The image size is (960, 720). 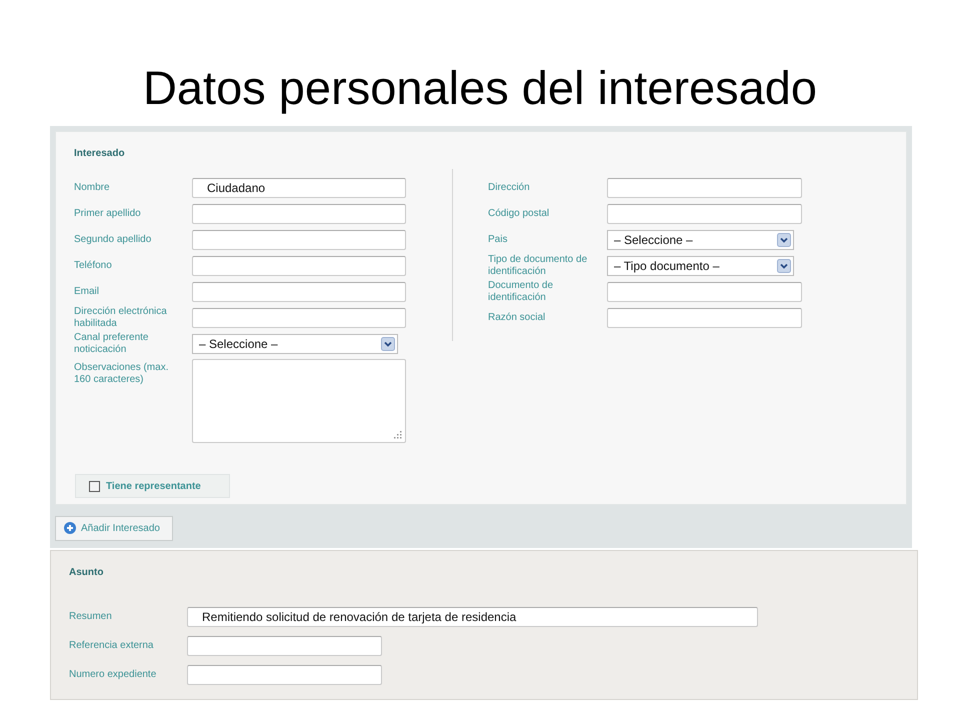 I want to click on field-label: Observaciones (max. 160 caracteres), so click(x=122, y=374).